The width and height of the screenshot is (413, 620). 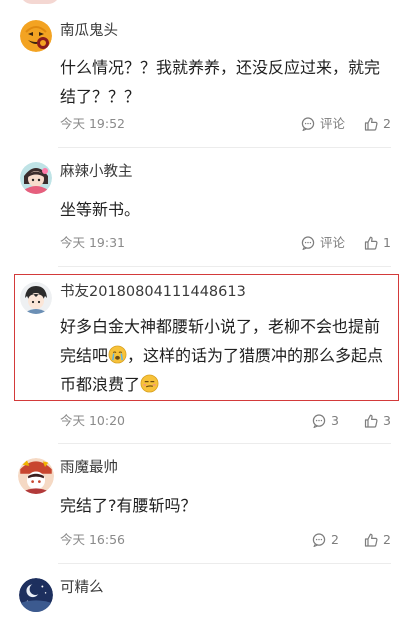 What do you see at coordinates (117, 354) in the screenshot?
I see `crying-emoji-icon` at bounding box center [117, 354].